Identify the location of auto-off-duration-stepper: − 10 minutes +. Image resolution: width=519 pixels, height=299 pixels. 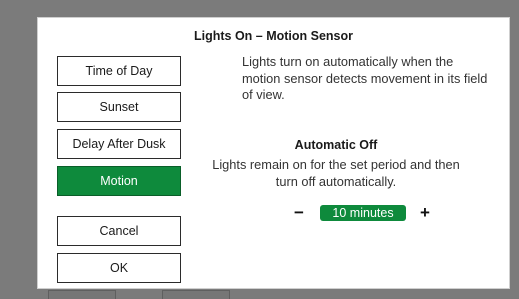
(362, 213).